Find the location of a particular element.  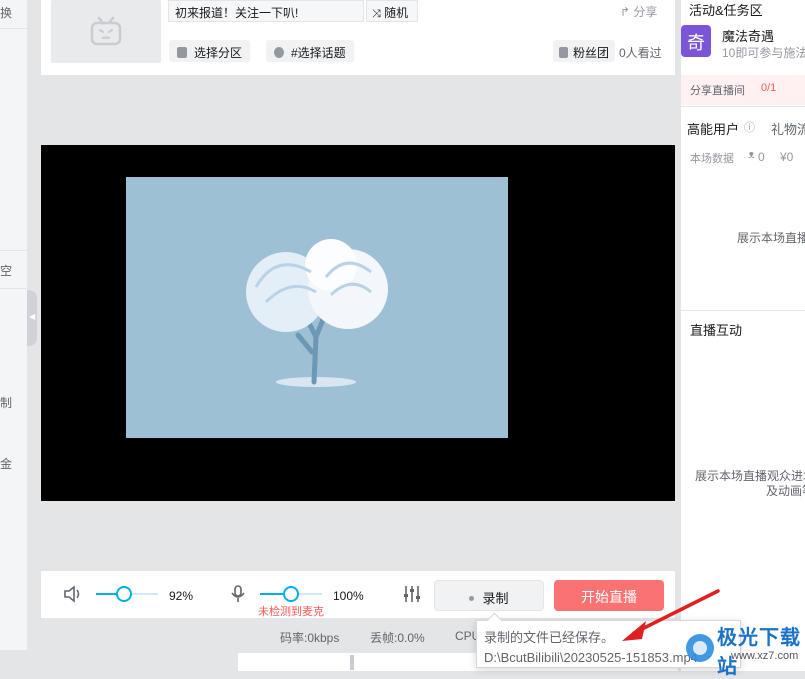

fans-club-button: 粉丝团 is located at coordinates (584, 51).